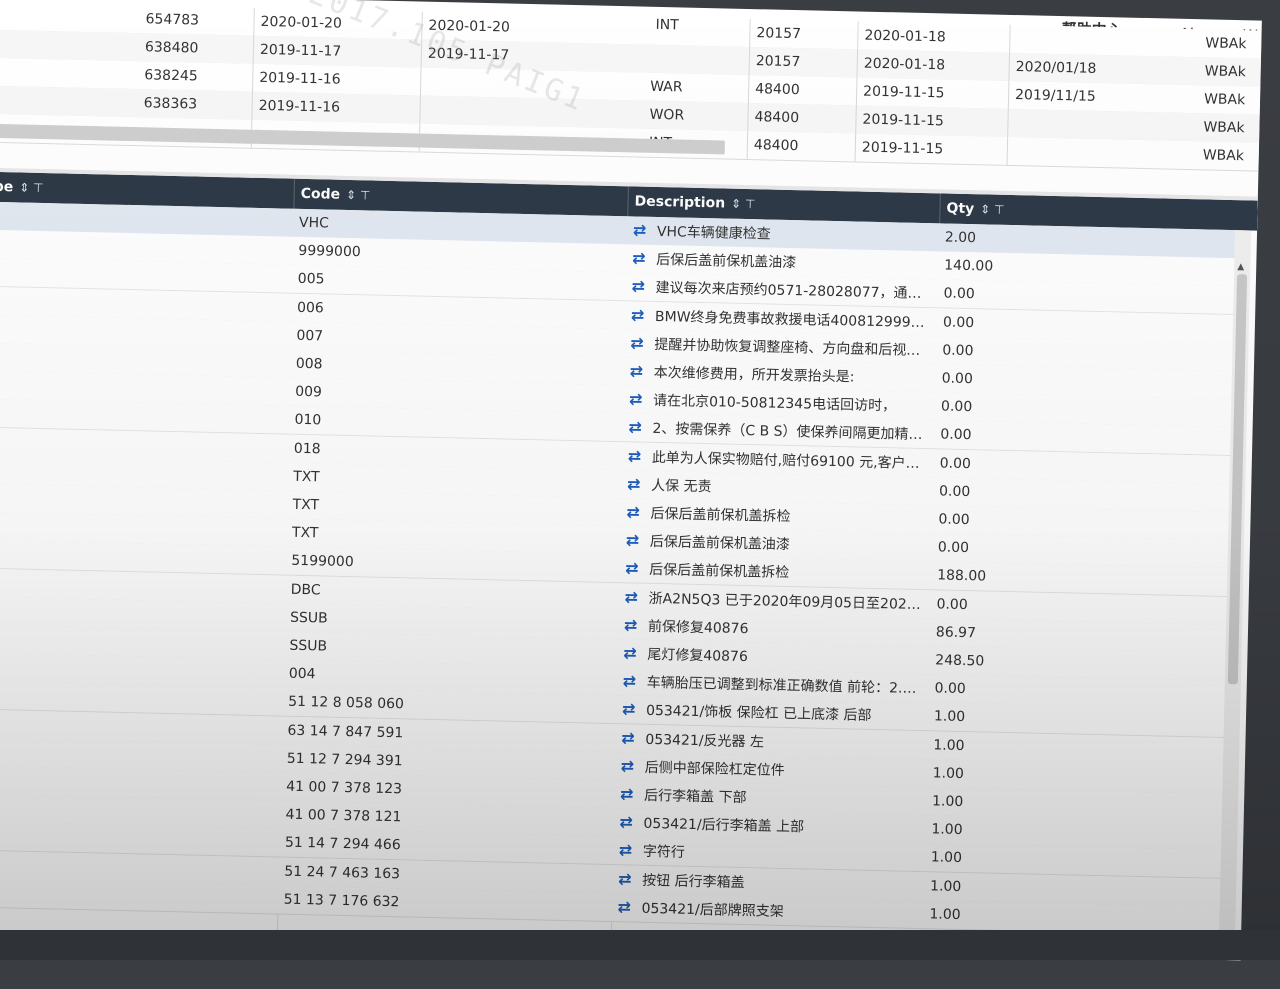 Image resolution: width=1280 pixels, height=989 pixels. What do you see at coordinates (774, 404) in the screenshot?
I see `description-text: 请在北京010-50812345电话回访时，` at bounding box center [774, 404].